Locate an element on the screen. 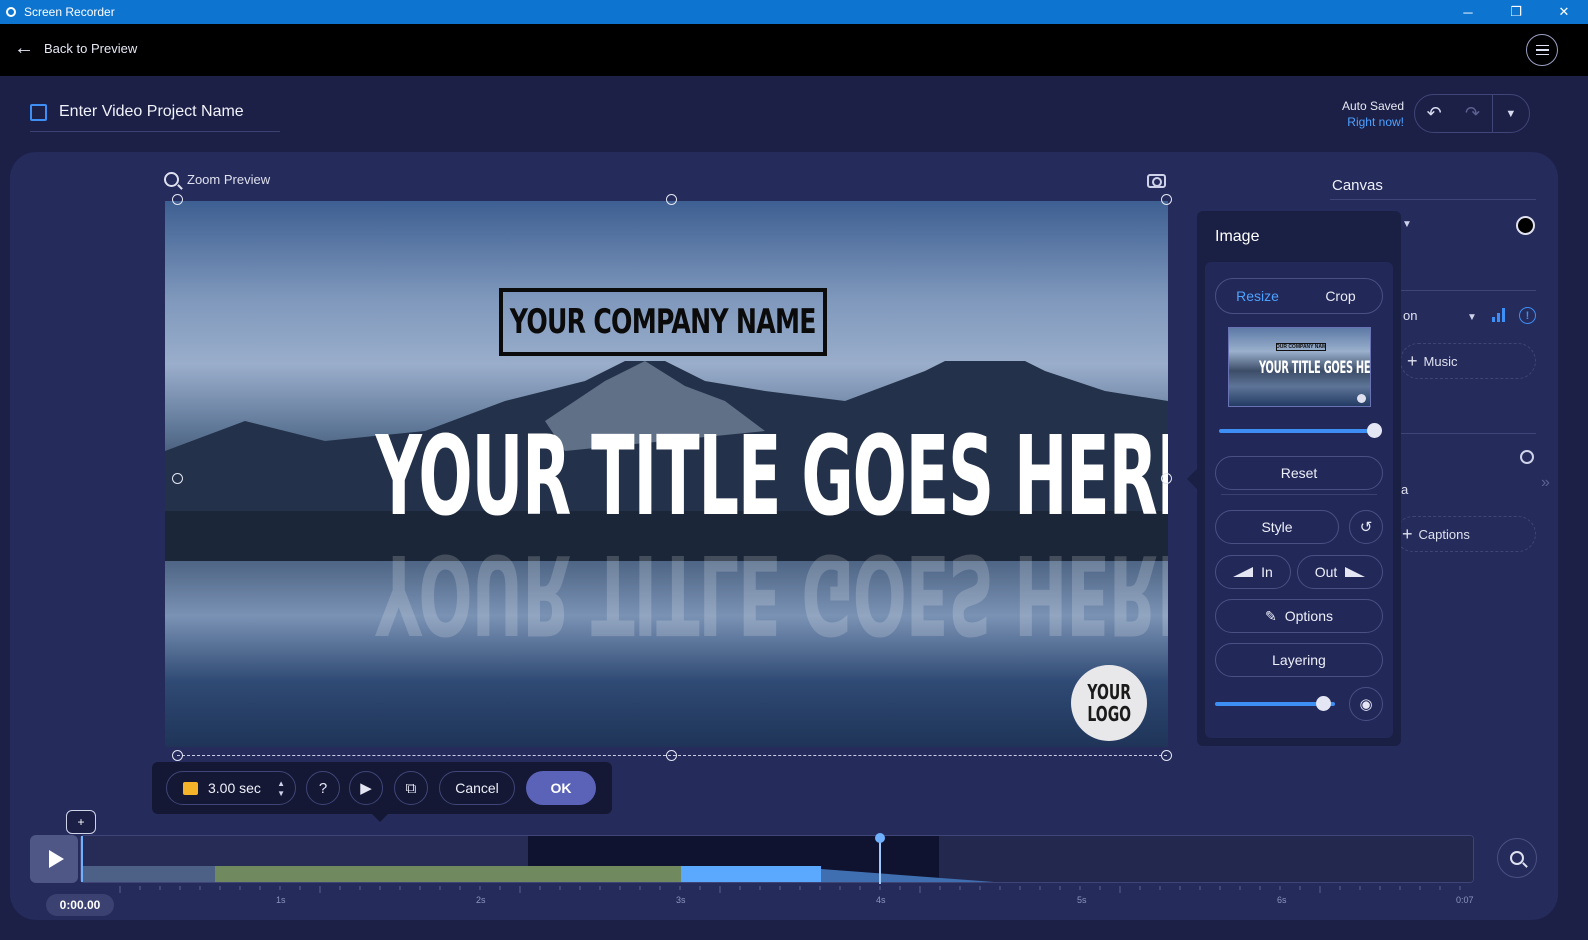 Image resolution: width=1588 pixels, height=940 pixels. undo-button: ↶ is located at coordinates (1434, 113).